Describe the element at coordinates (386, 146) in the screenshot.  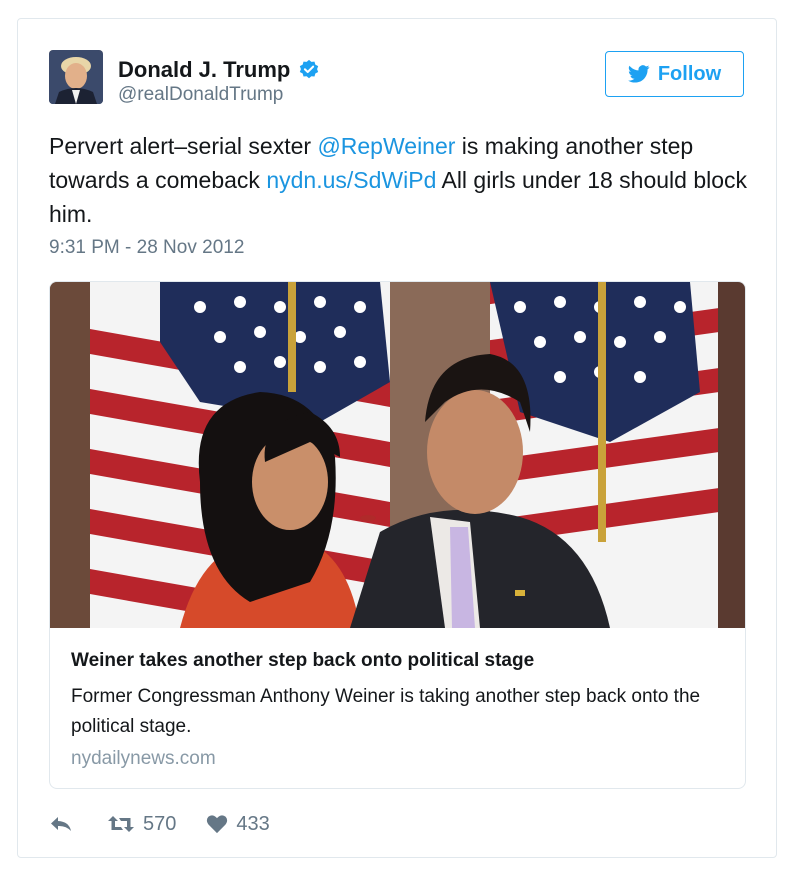
I see `mention-link: @RepWeiner` at that location.